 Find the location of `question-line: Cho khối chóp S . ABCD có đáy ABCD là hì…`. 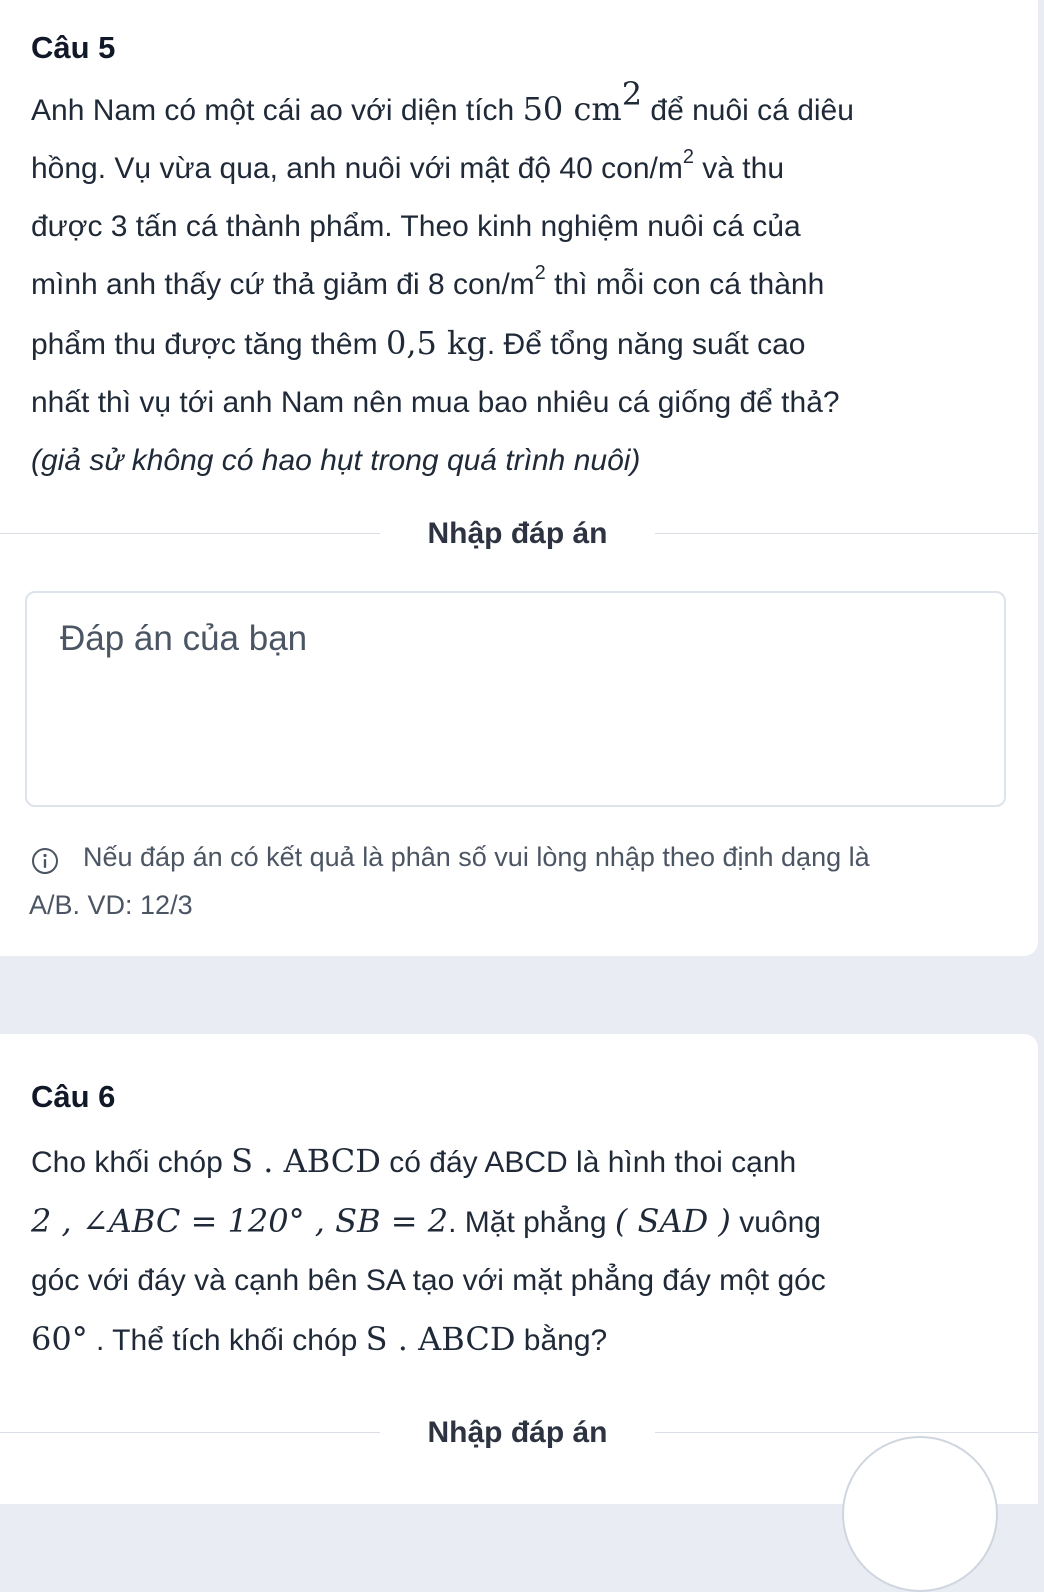

question-line: Cho khối chóp S . ABCD có đáy ABCD là hì… is located at coordinates (414, 1161).